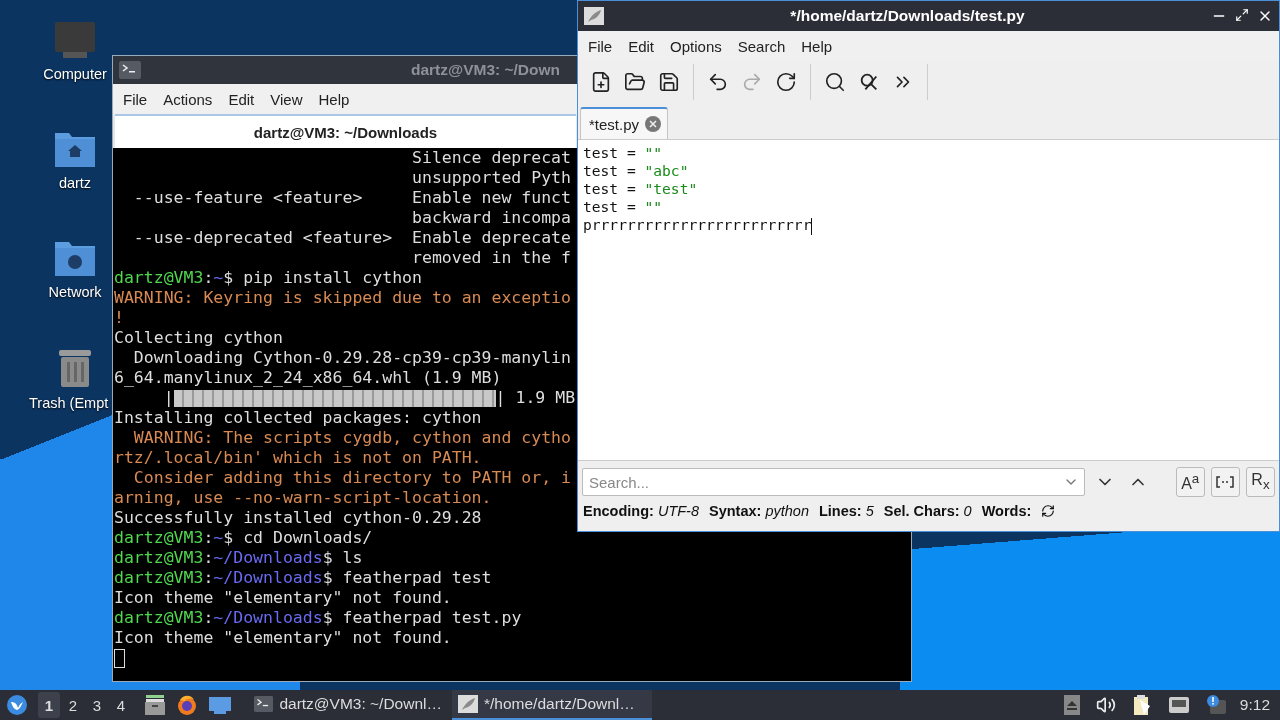 The width and height of the screenshot is (1280, 720). I want to click on code-line: test = "abc", so click(636, 170).